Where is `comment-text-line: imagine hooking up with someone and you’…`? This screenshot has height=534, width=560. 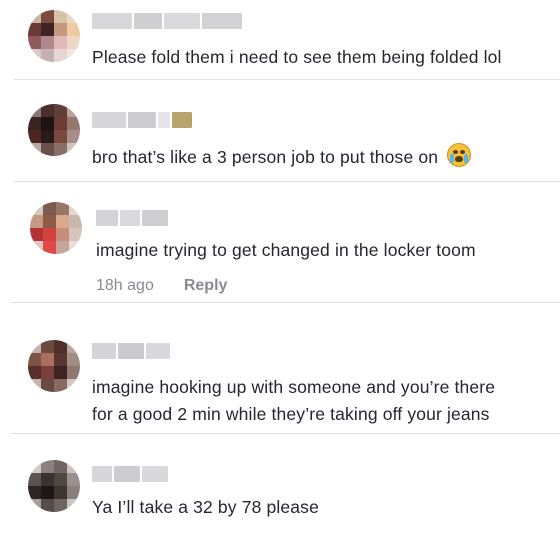
comment-text-line: imagine hooking up with someone and you’… is located at coordinates (294, 387).